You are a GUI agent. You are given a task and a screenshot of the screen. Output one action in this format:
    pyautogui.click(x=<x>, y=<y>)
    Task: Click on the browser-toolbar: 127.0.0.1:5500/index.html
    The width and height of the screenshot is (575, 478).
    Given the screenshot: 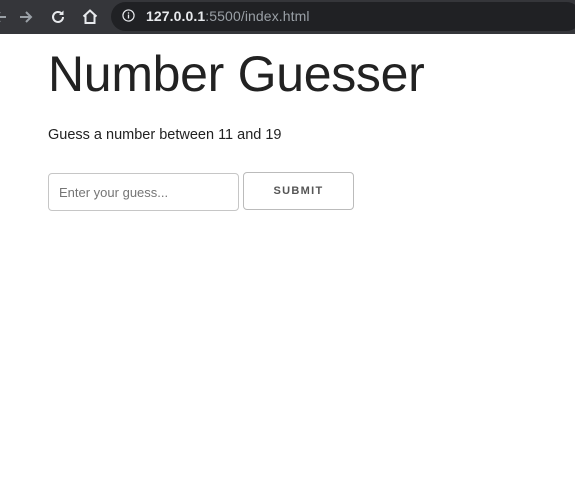 What is the action you would take?
    pyautogui.click(x=287, y=17)
    